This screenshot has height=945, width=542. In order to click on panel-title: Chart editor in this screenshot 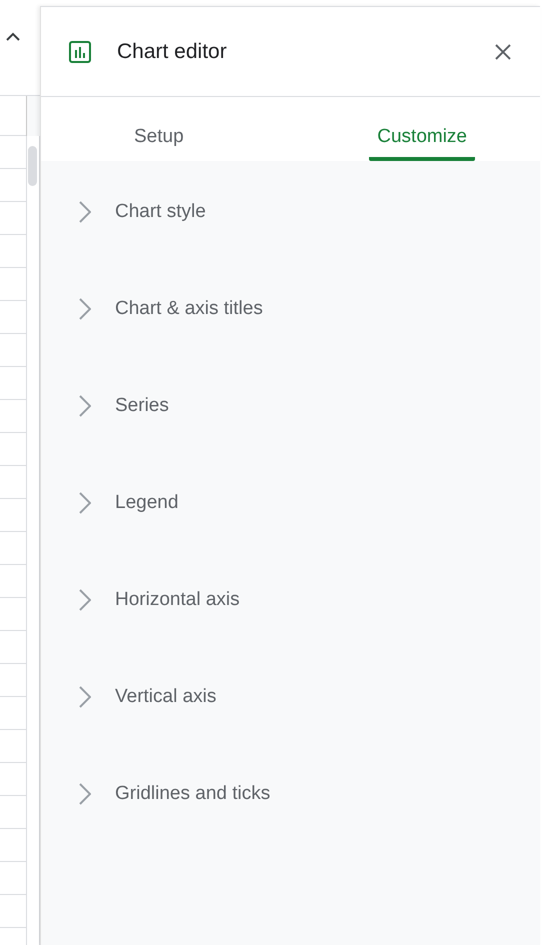, I will do `click(172, 52)`.